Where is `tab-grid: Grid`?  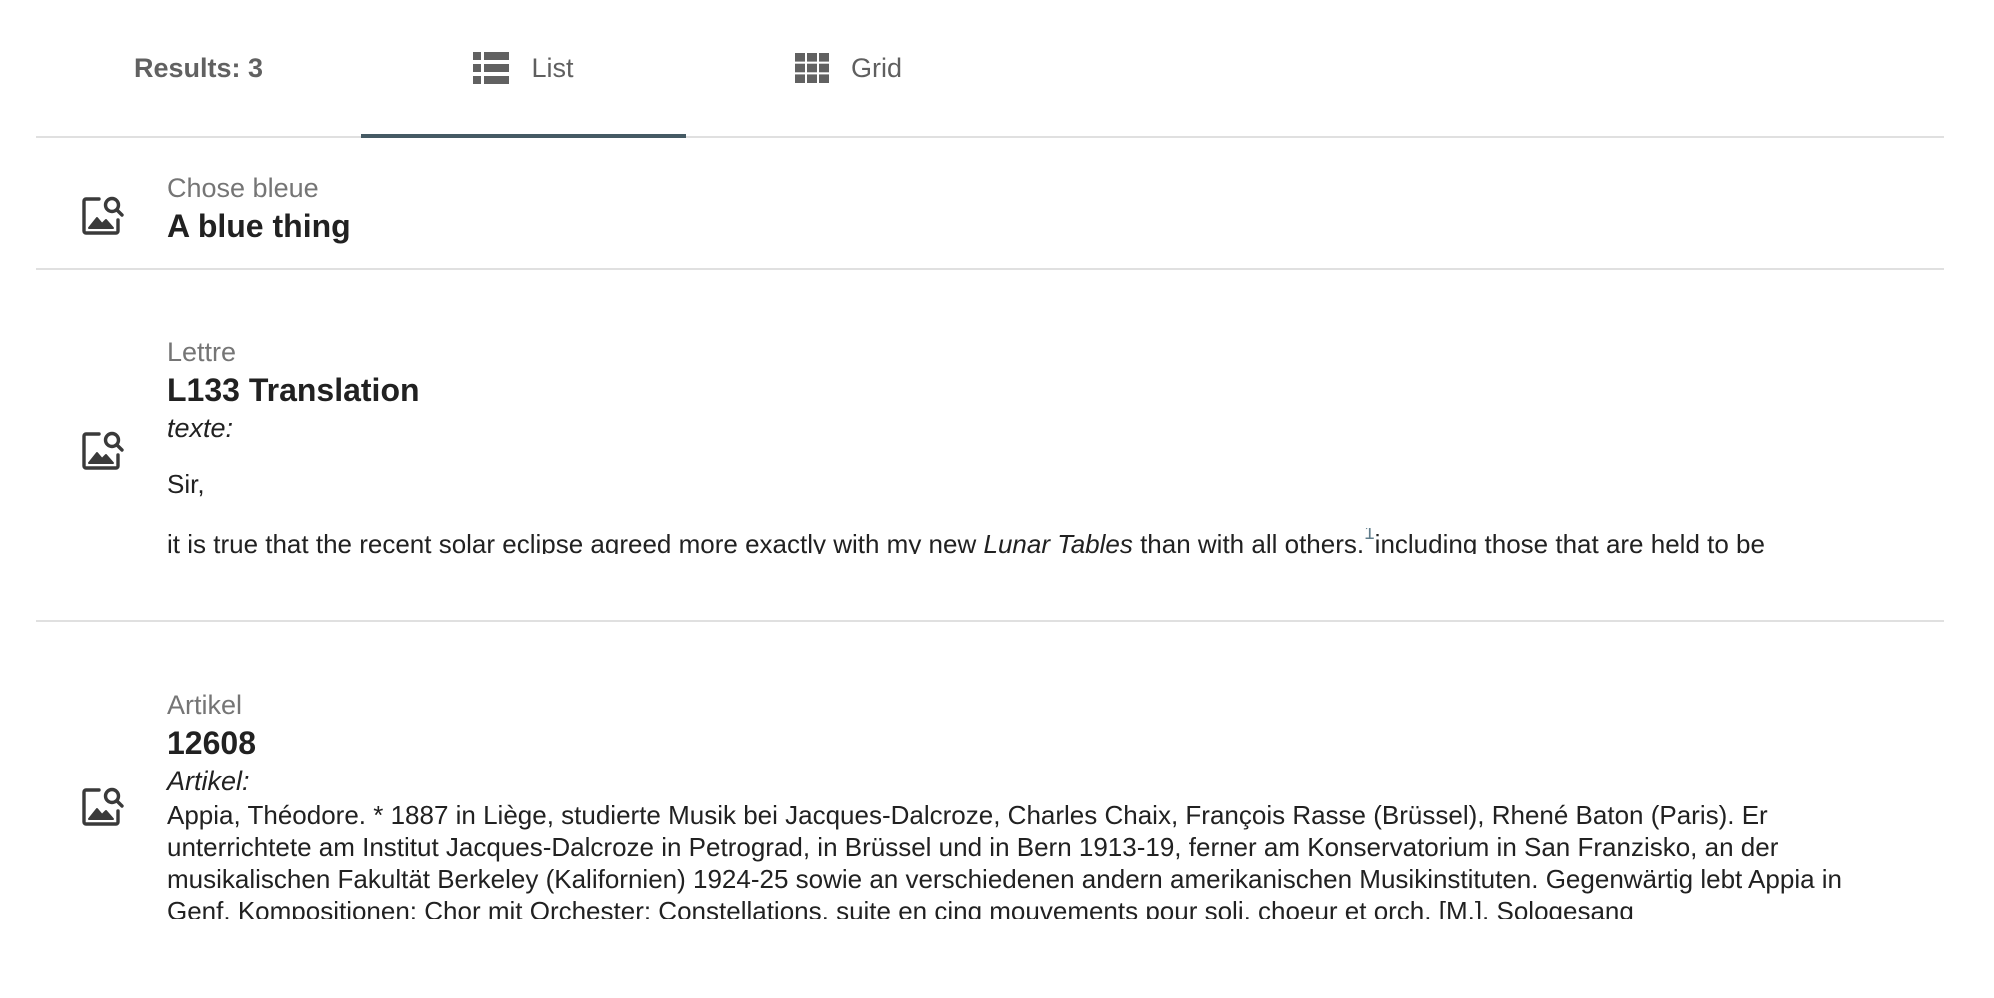 tab-grid: Grid is located at coordinates (848, 68).